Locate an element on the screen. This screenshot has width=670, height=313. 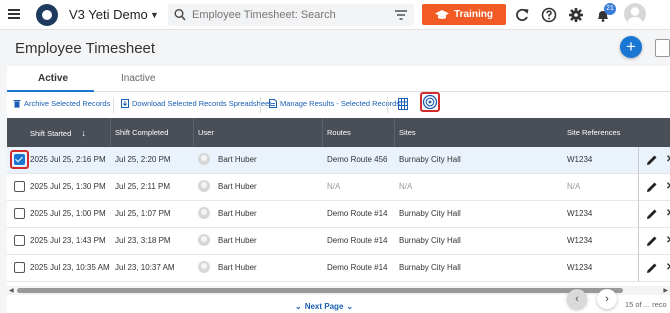
top-bar: V3 Yeti Demo ▼ Training is located at coordinates (335, 15).